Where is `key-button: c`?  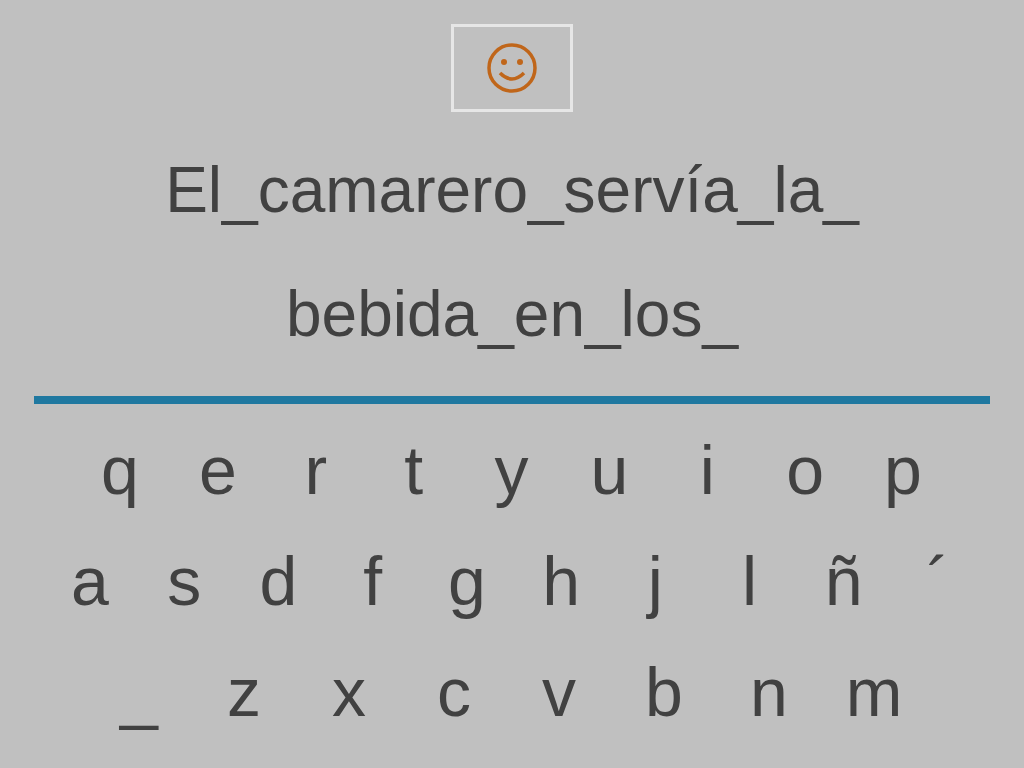 key-button: c is located at coordinates (454, 691).